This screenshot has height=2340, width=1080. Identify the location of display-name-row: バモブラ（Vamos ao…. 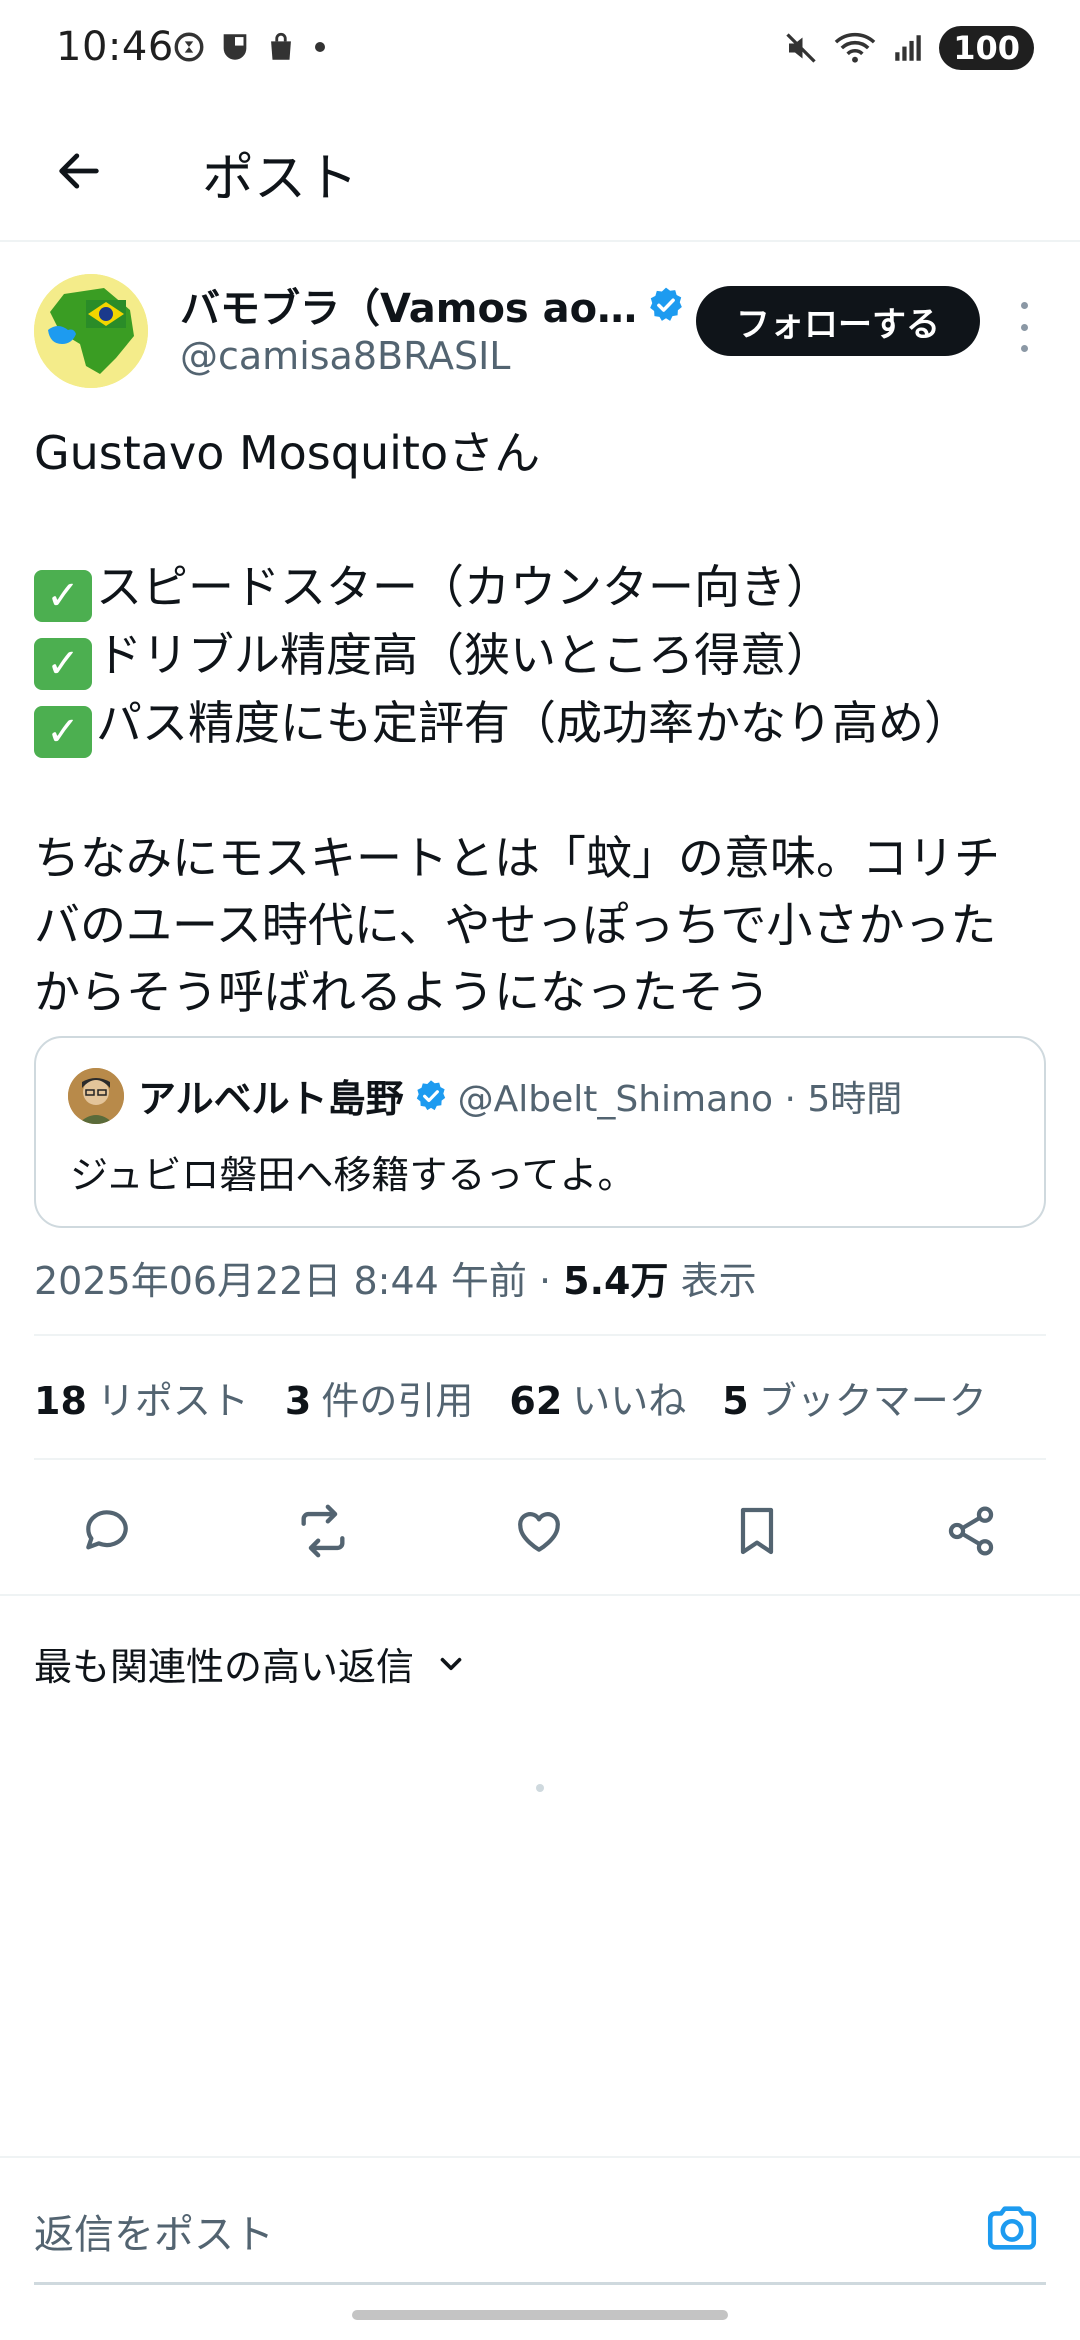
(432, 305).